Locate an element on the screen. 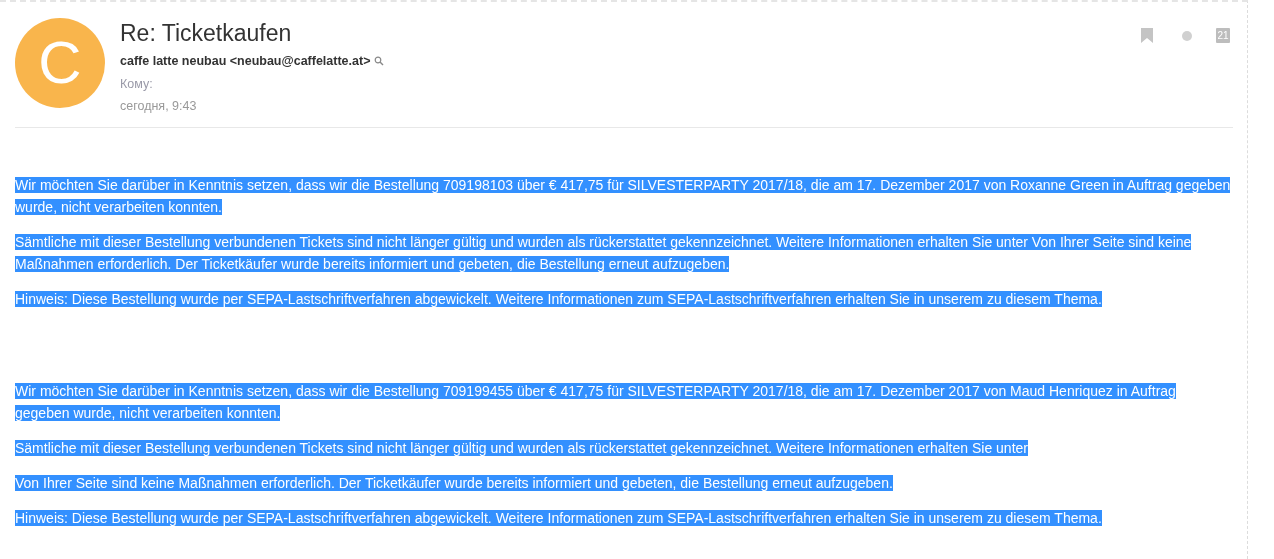 The width and height of the screenshot is (1274, 559). calendar-icon: 21 is located at coordinates (1223, 35).